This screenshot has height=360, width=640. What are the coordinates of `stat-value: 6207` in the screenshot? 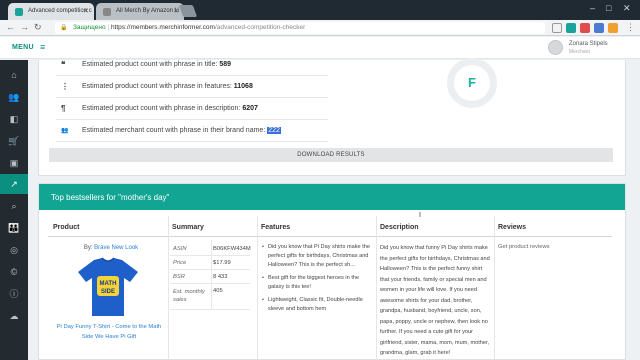 It's located at (250, 108).